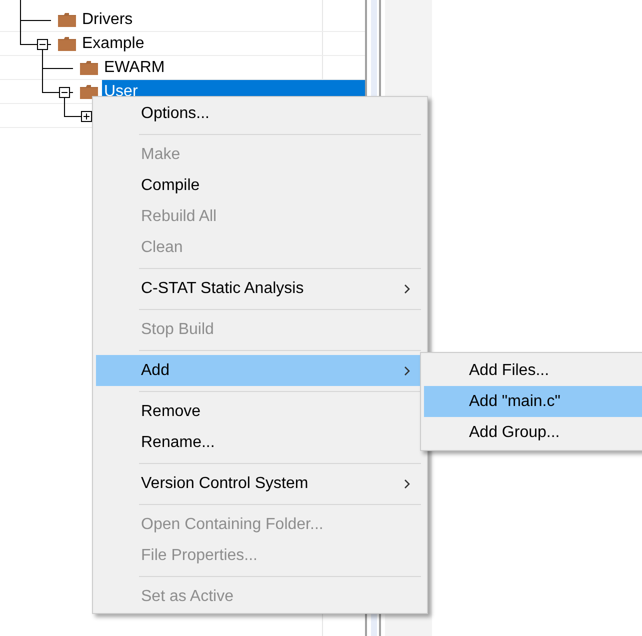 The image size is (642, 636). Describe the element at coordinates (260, 185) in the screenshot. I see `menu-item: Compile` at that location.